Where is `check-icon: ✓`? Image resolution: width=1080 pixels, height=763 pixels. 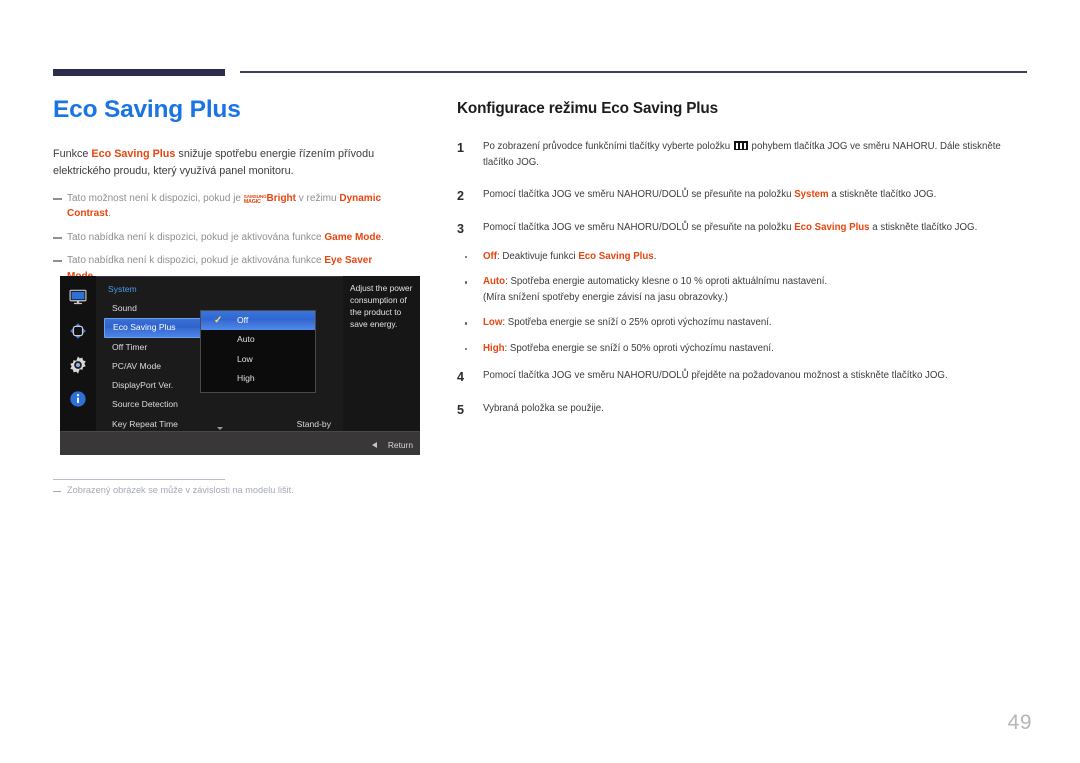
check-icon: ✓ is located at coordinates (218, 320).